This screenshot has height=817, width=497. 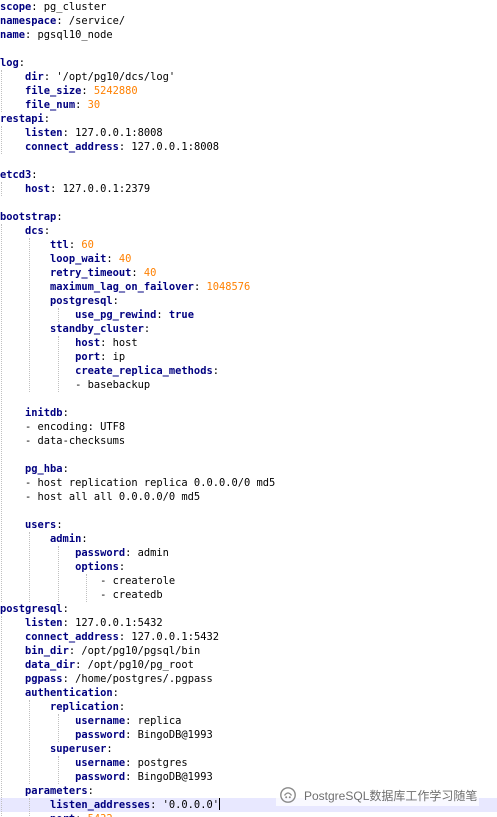 I want to click on code-line: - basebackup, so click(x=248, y=385).